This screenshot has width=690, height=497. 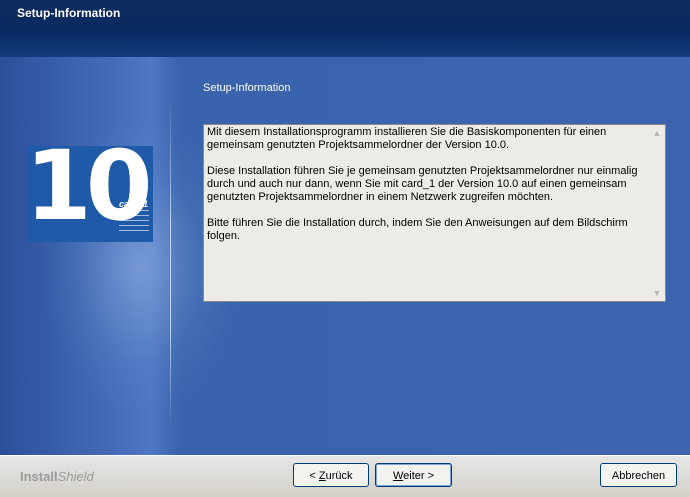 I want to click on logo-product-name: card_1, so click(x=134, y=204).